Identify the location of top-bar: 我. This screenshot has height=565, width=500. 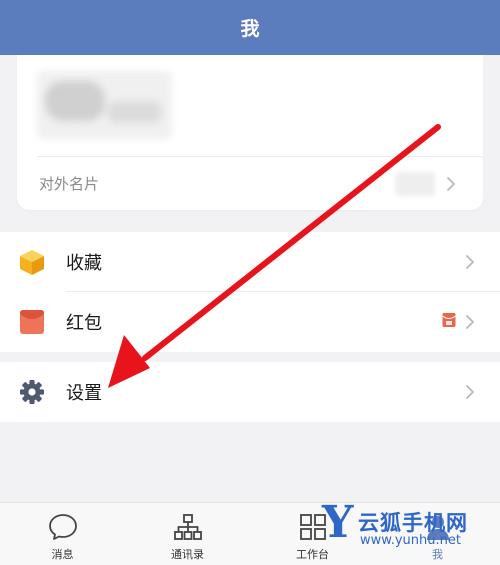
(250, 27).